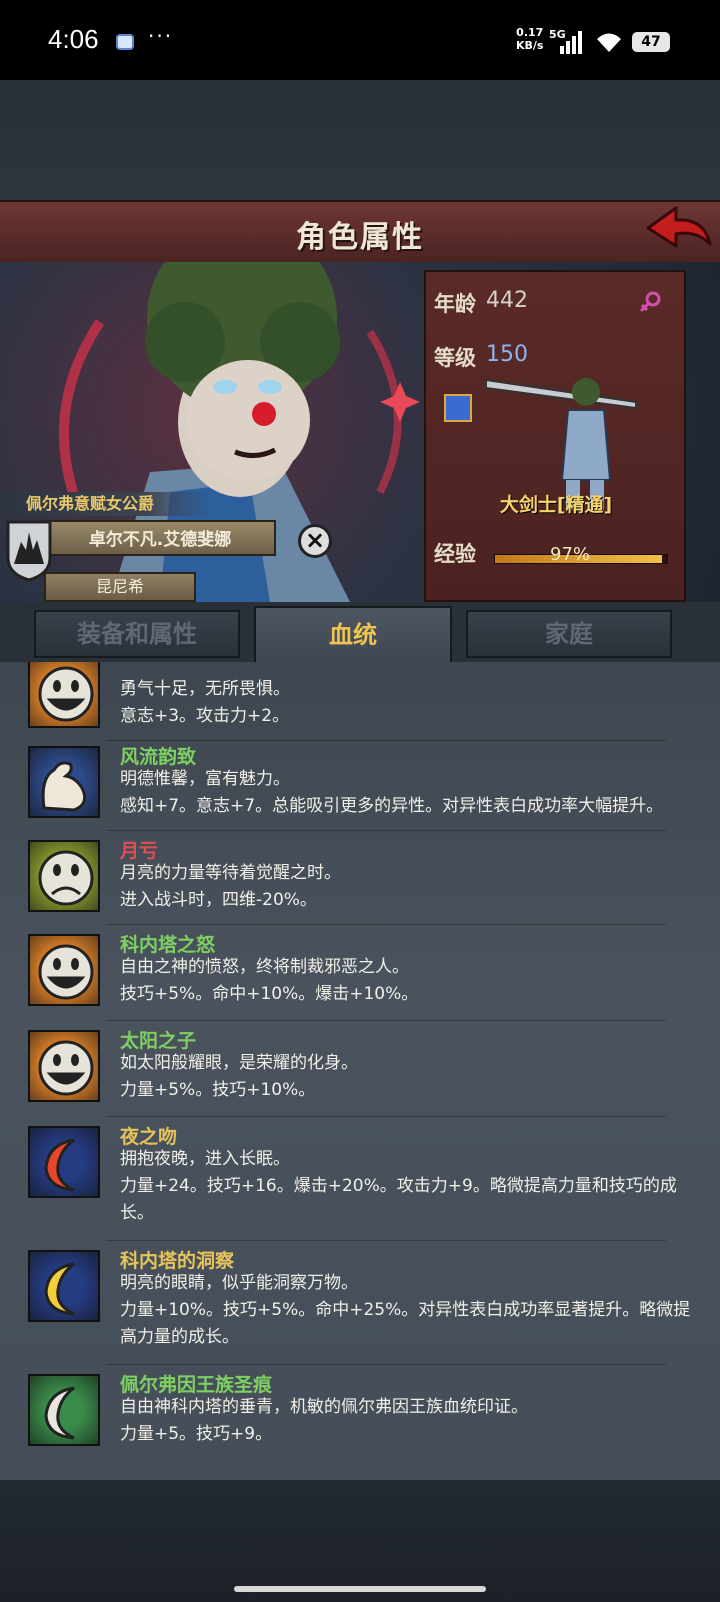 This screenshot has width=720, height=1602. I want to click on trait-name: 科内塔之怒, so click(168, 945).